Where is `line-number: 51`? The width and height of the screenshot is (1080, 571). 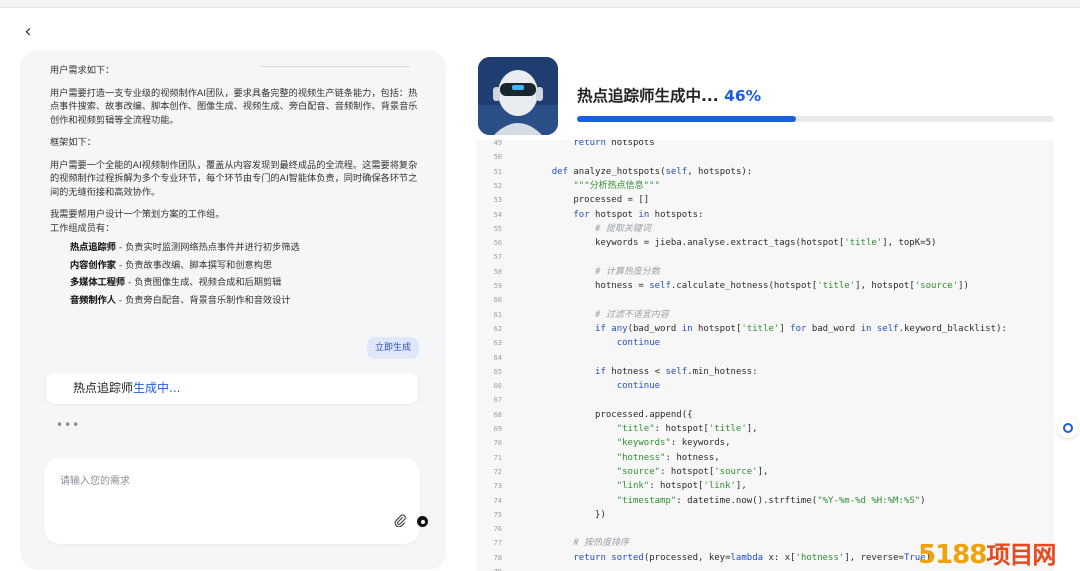
line-number: 51 is located at coordinates (497, 171).